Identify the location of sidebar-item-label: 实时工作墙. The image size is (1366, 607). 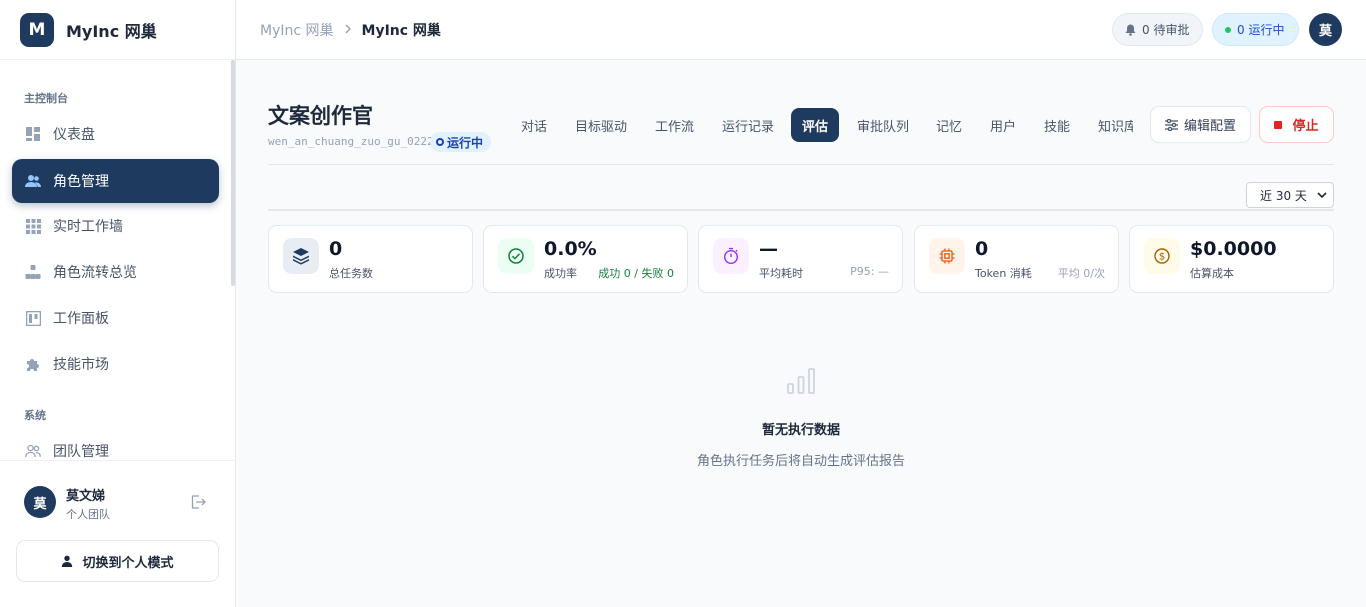
(88, 227).